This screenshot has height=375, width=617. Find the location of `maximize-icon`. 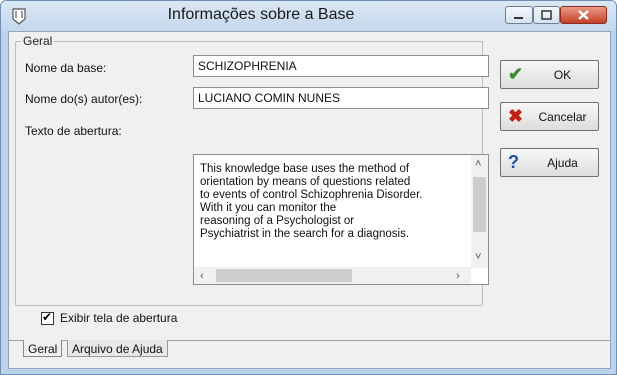

maximize-icon is located at coordinates (546, 15).